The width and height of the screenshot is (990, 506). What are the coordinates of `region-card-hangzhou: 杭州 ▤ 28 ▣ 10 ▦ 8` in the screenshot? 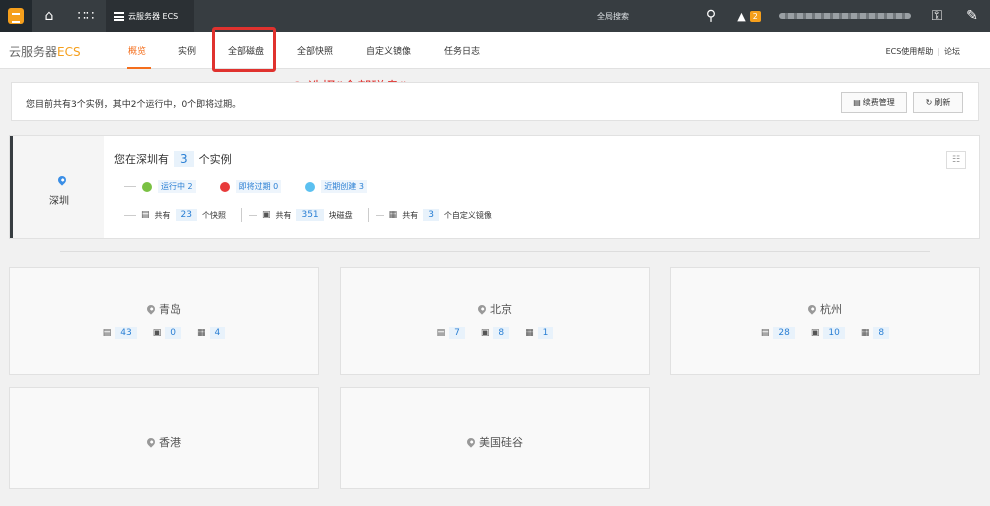 It's located at (825, 321).